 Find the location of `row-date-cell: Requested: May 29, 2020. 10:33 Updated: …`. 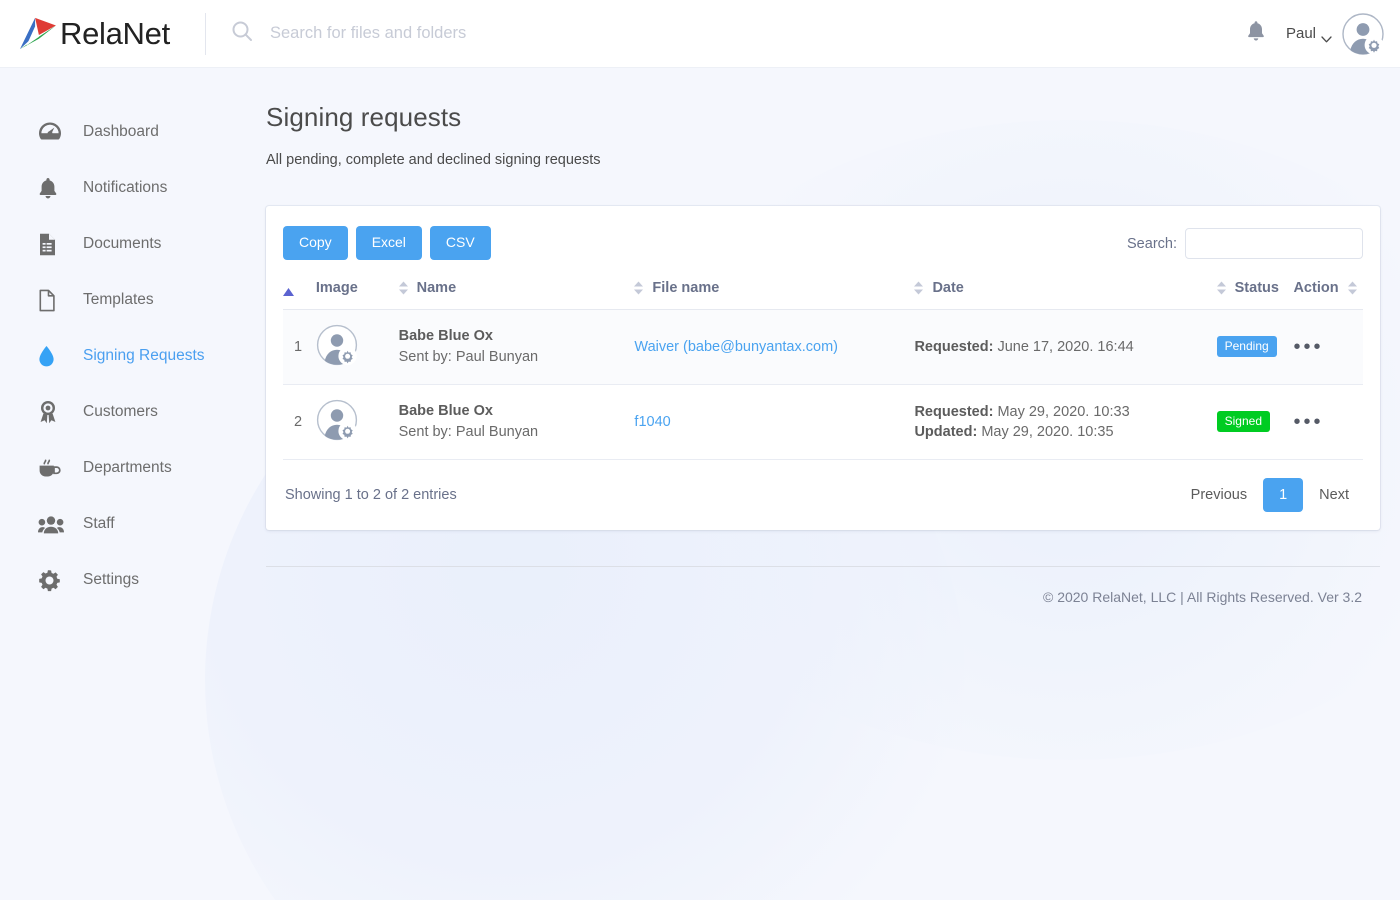

row-date-cell: Requested: May 29, 2020. 10:33 Updated: … is located at coordinates (1065, 422).